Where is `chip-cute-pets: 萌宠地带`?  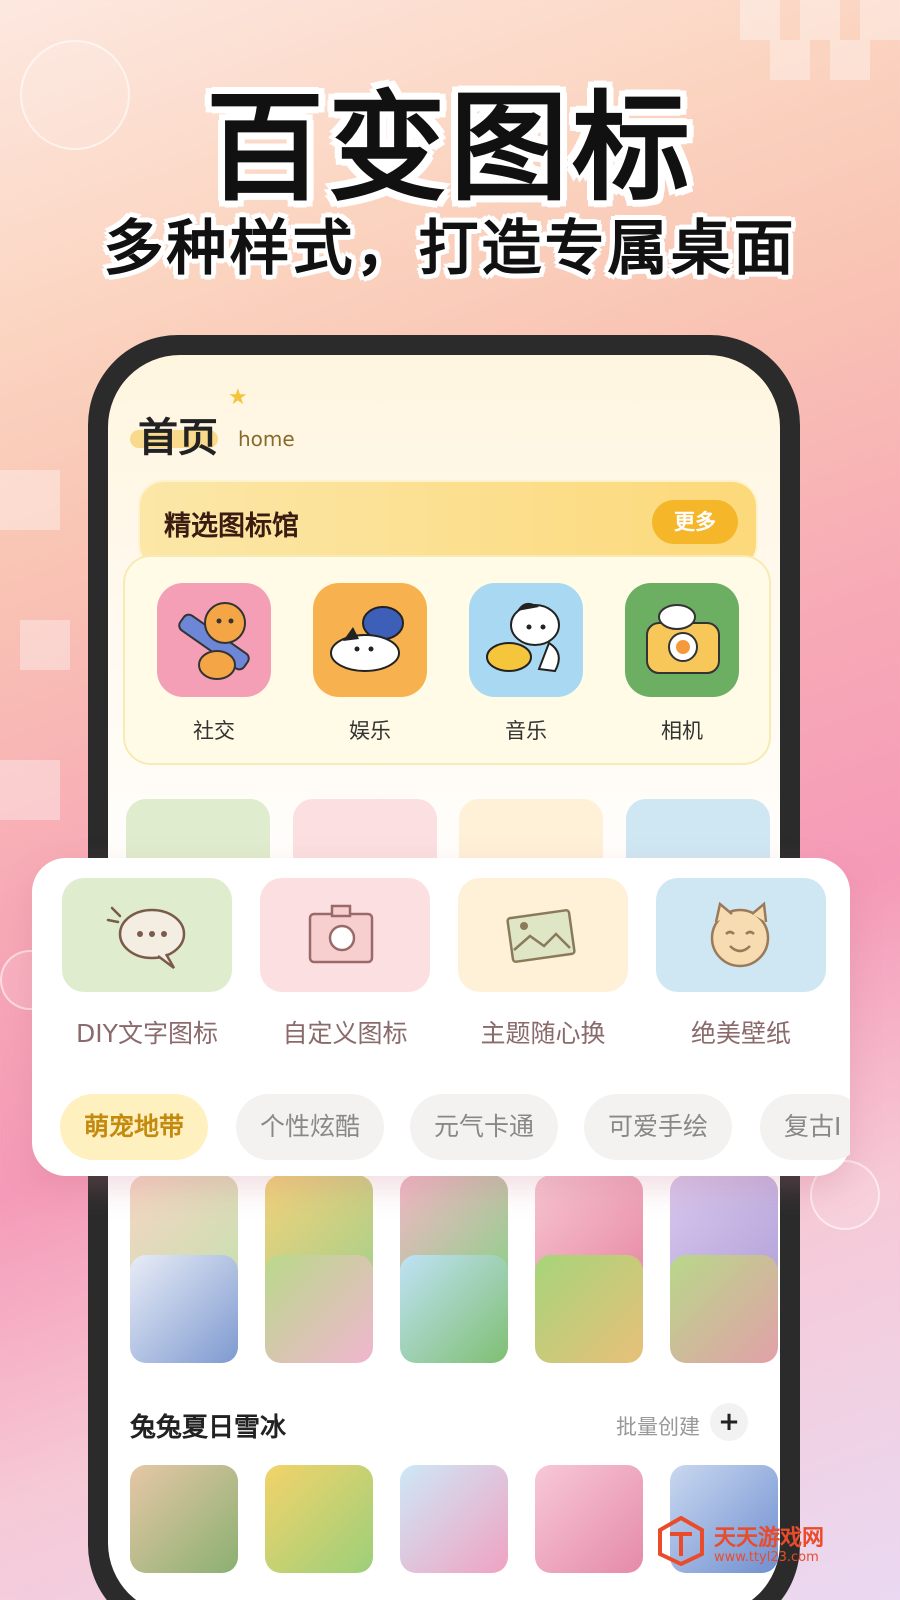 chip-cute-pets: 萌宠地带 is located at coordinates (134, 1127).